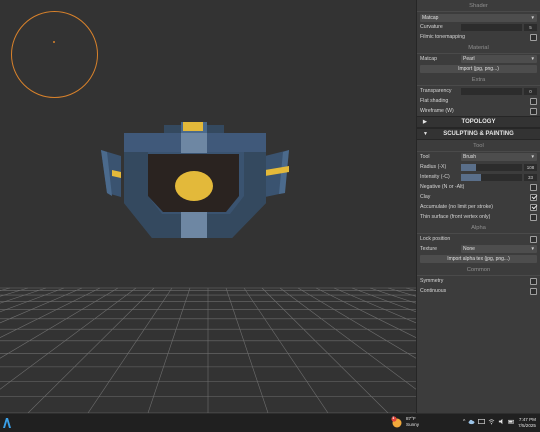 This screenshot has height=432, width=540. I want to click on flat-shading-label: Flat shading, so click(434, 101).